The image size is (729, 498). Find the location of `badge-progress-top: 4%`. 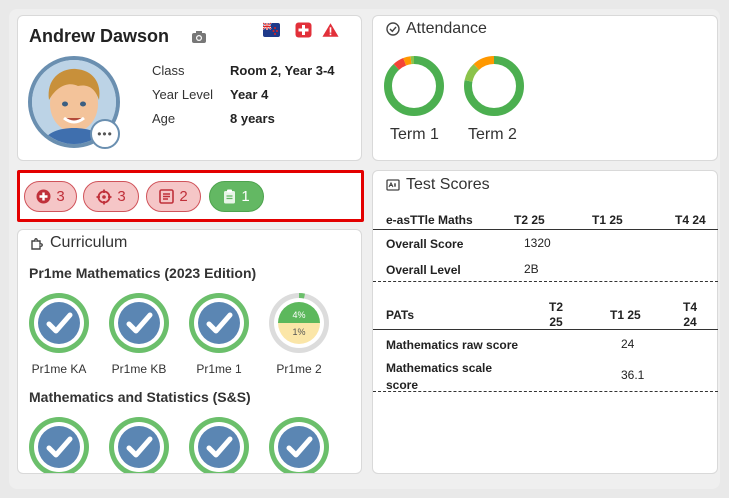

badge-progress-top: 4% is located at coordinates (298, 315).